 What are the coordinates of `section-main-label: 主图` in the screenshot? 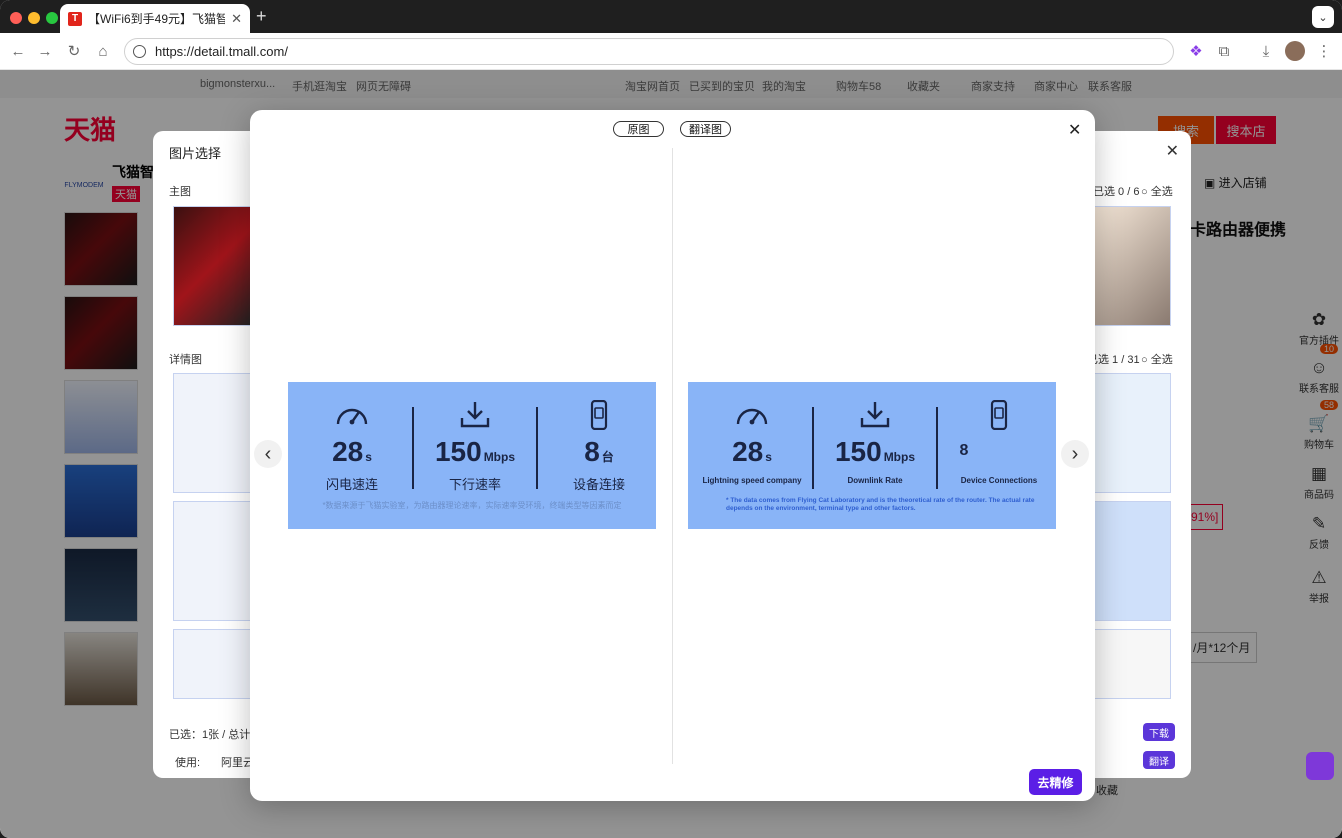 It's located at (180, 192).